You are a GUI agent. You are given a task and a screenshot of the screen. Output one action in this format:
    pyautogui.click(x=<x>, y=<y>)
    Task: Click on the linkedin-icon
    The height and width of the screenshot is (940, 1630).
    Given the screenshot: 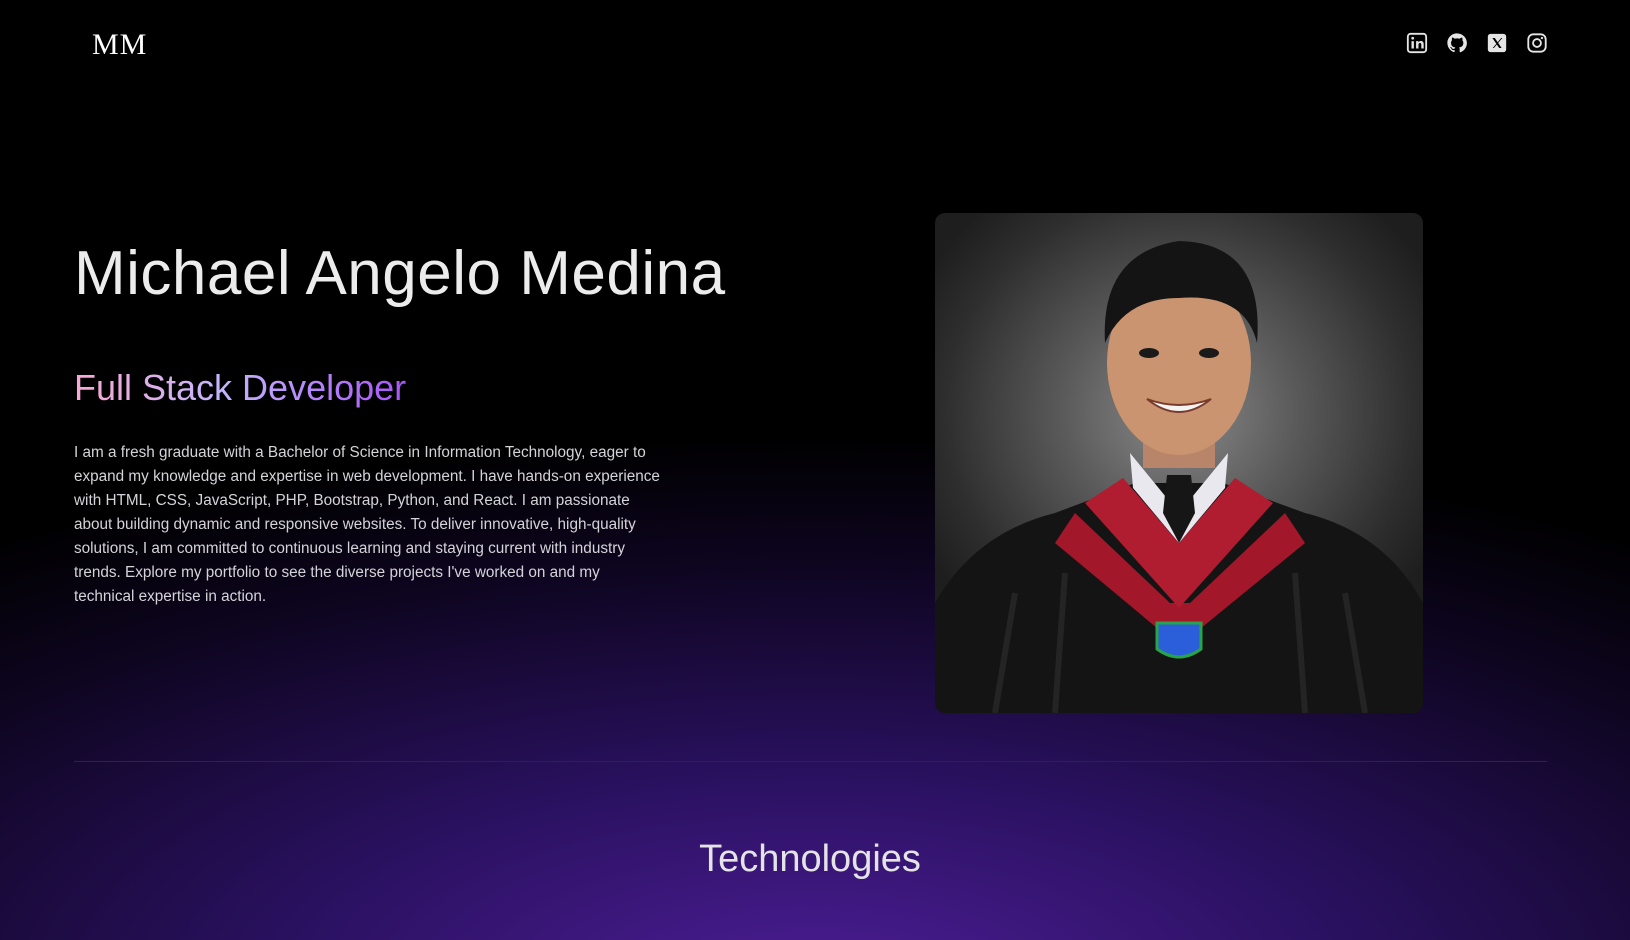 What is the action you would take?
    pyautogui.click(x=1417, y=43)
    